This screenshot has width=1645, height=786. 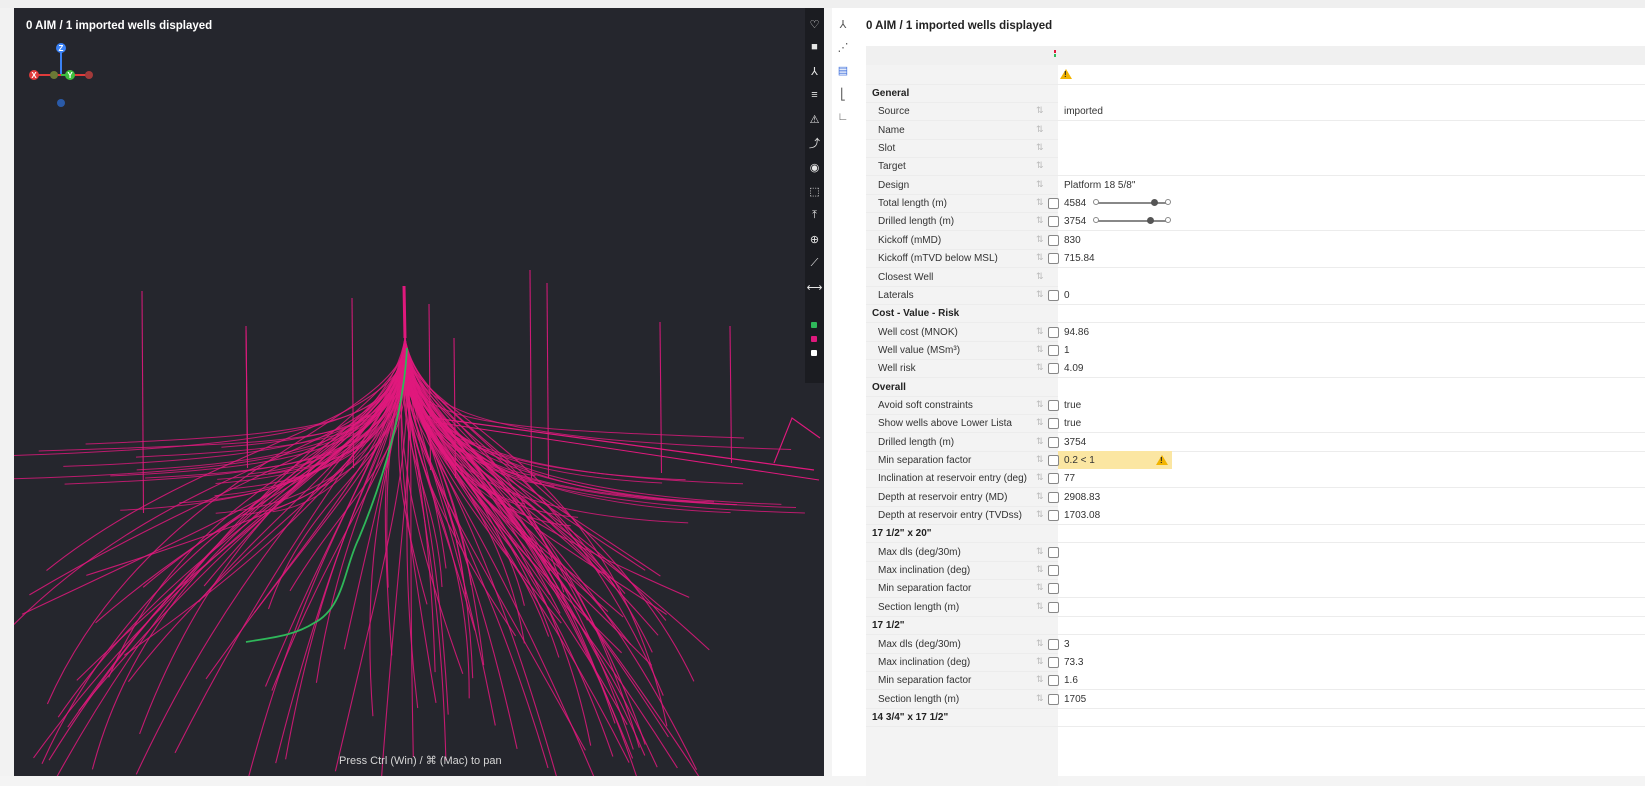 What do you see at coordinates (814, 95) in the screenshot?
I see `layers-icon: ≡` at bounding box center [814, 95].